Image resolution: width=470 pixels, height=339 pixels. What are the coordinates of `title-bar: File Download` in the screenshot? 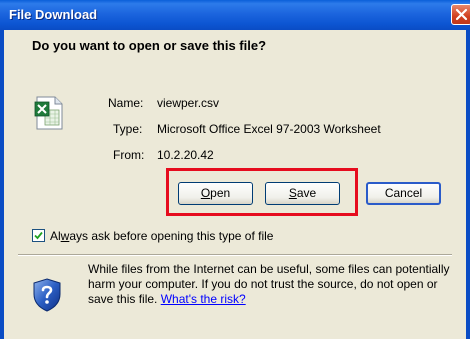 It's located at (235, 15).